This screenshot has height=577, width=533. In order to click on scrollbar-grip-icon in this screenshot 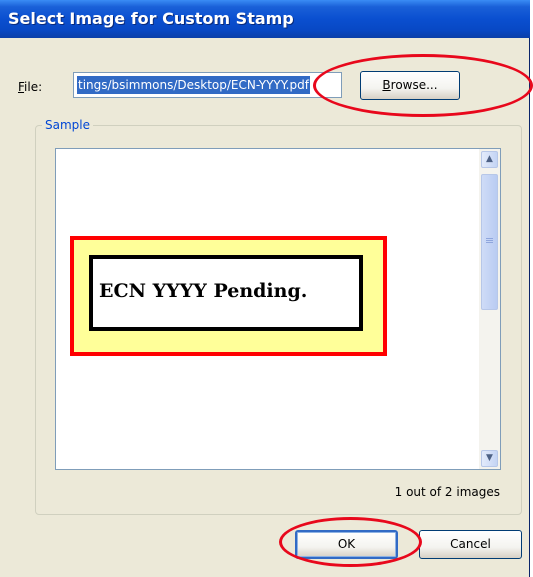, I will do `click(489, 241)`.